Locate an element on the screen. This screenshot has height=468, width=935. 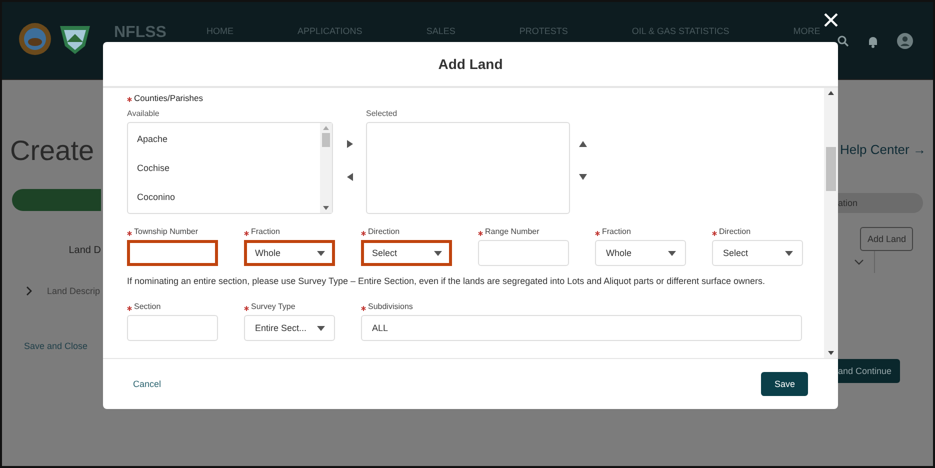
search-icon is located at coordinates (843, 41).